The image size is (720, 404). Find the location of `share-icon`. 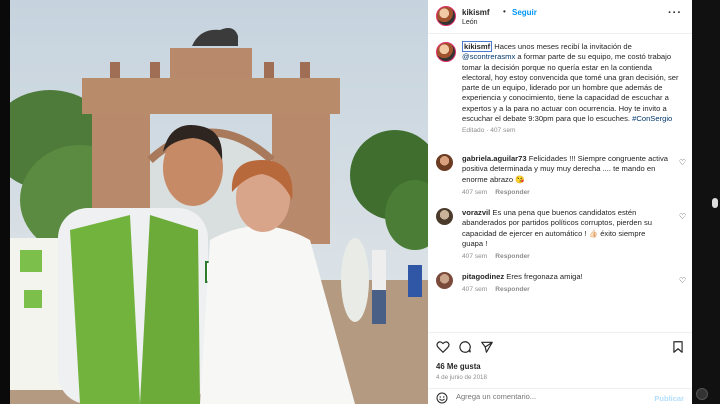

share-icon is located at coordinates (487, 347).